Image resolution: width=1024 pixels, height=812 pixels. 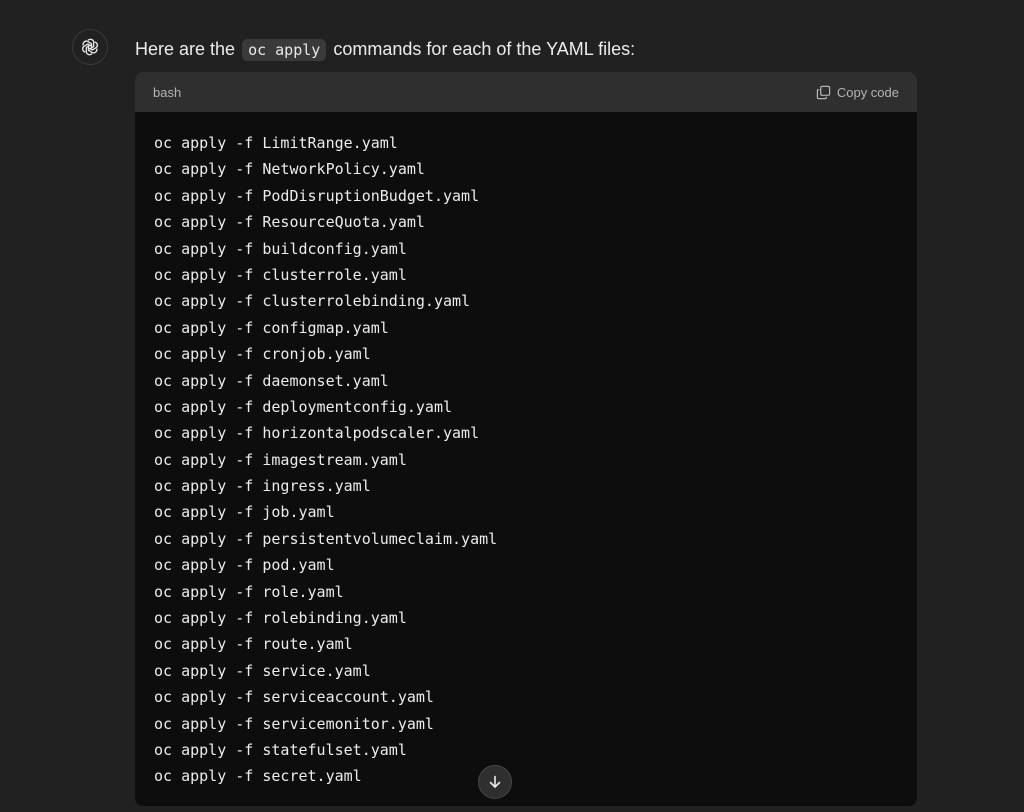 What do you see at coordinates (271, 327) in the screenshot?
I see `code-line: oc apply -f configmap.yaml` at bounding box center [271, 327].